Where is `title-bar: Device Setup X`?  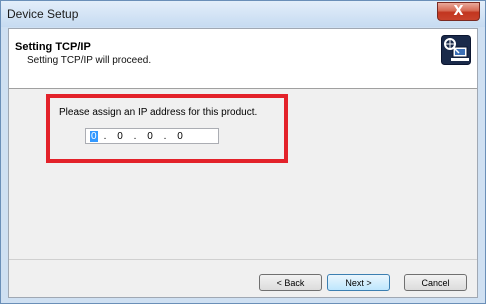
title-bar: Device Setup X is located at coordinates (243, 14).